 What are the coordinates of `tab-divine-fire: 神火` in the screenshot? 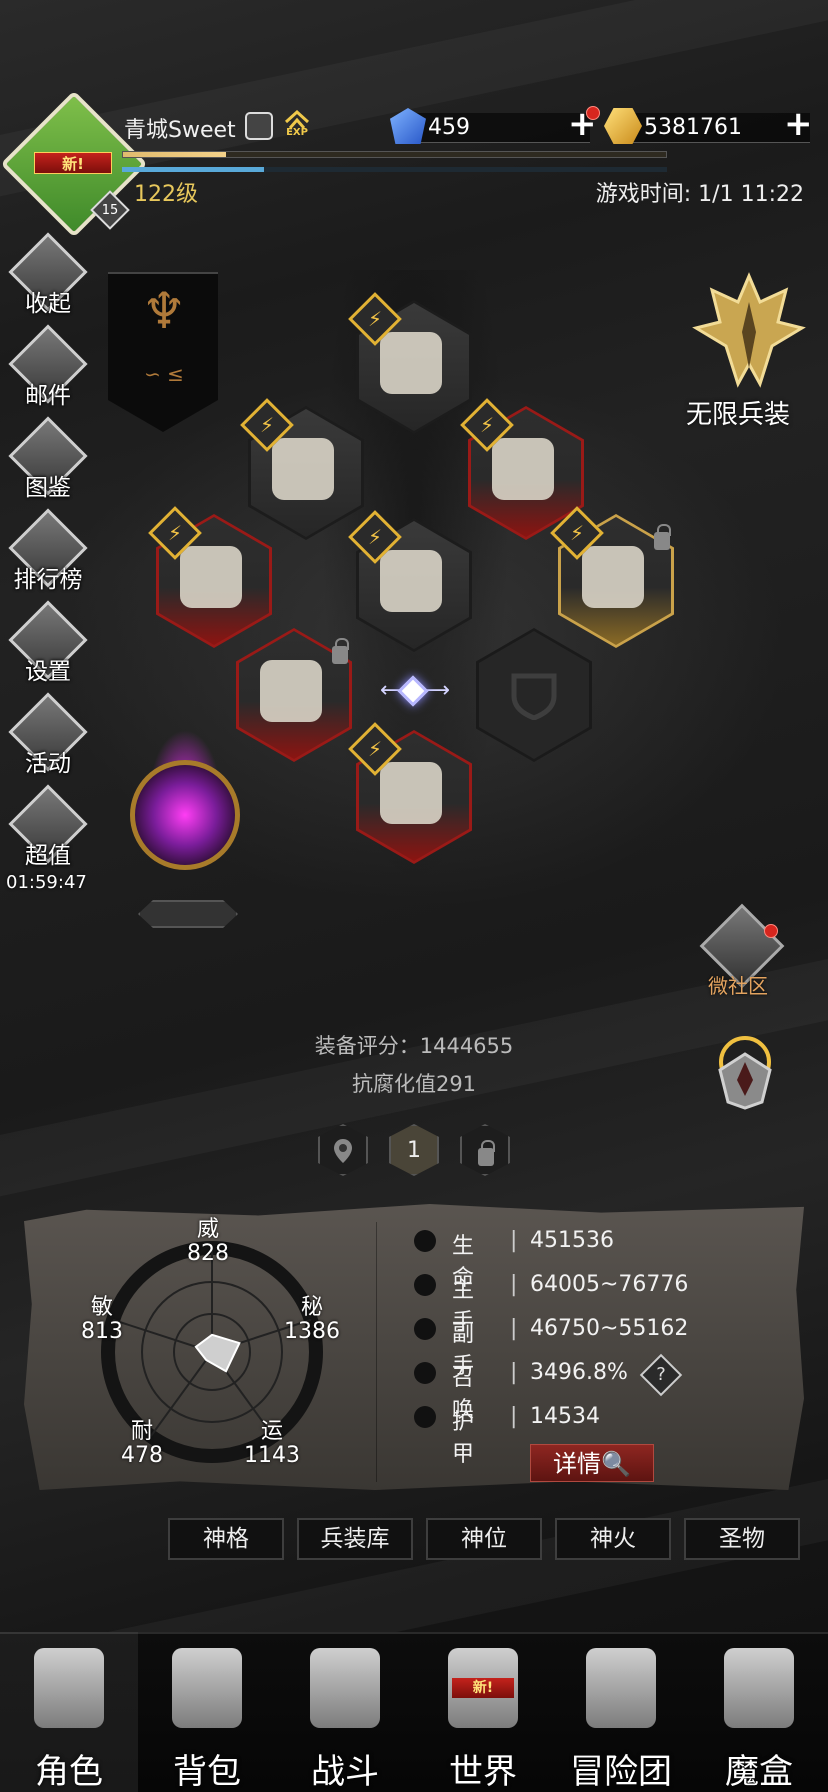 It's located at (613, 1539).